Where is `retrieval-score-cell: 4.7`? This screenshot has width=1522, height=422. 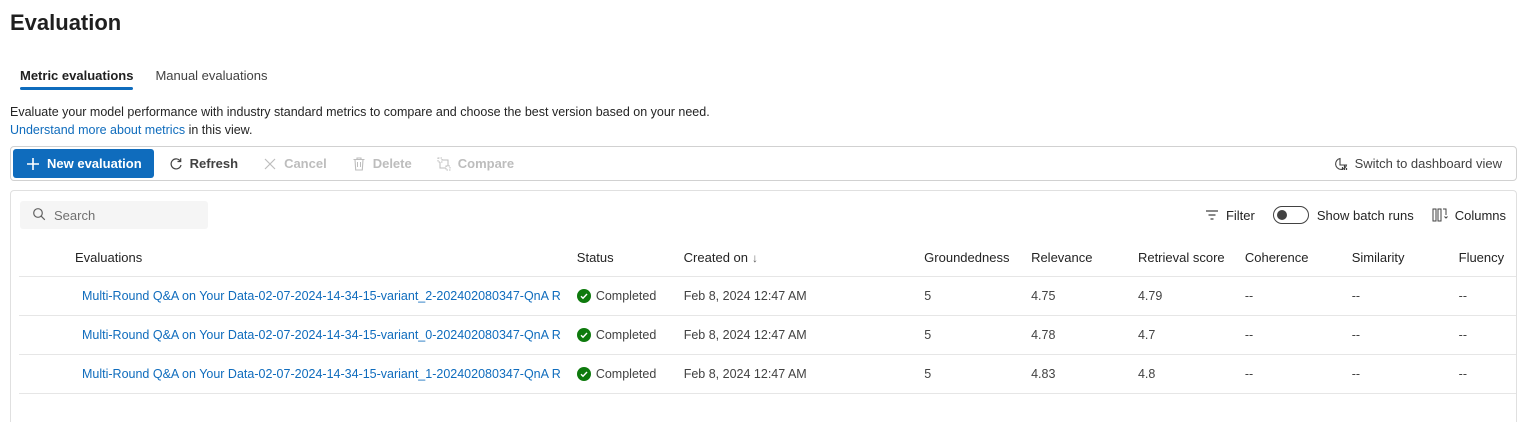
retrieval-score-cell: 4.7 is located at coordinates (1146, 335).